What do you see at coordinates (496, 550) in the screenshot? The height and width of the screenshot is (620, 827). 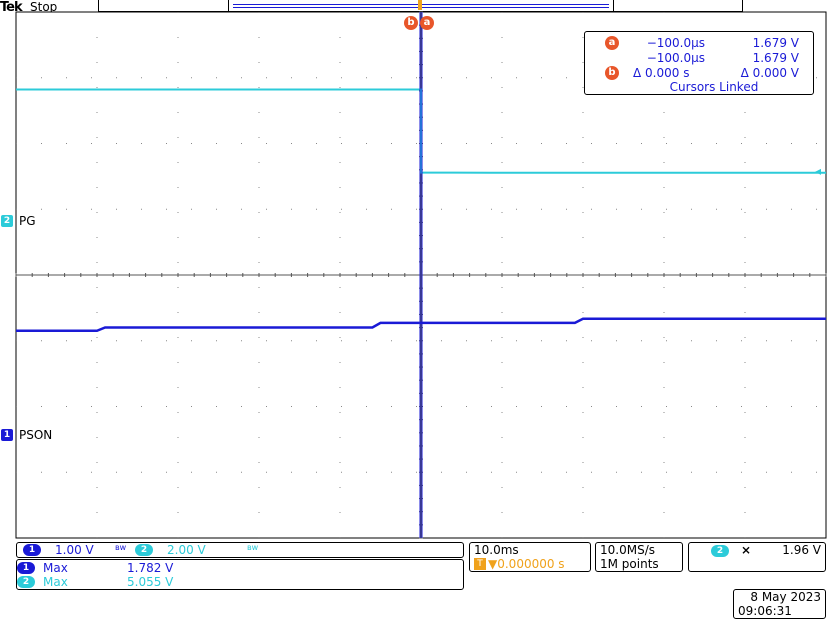 I see `timebase-value: 10.0ms` at bounding box center [496, 550].